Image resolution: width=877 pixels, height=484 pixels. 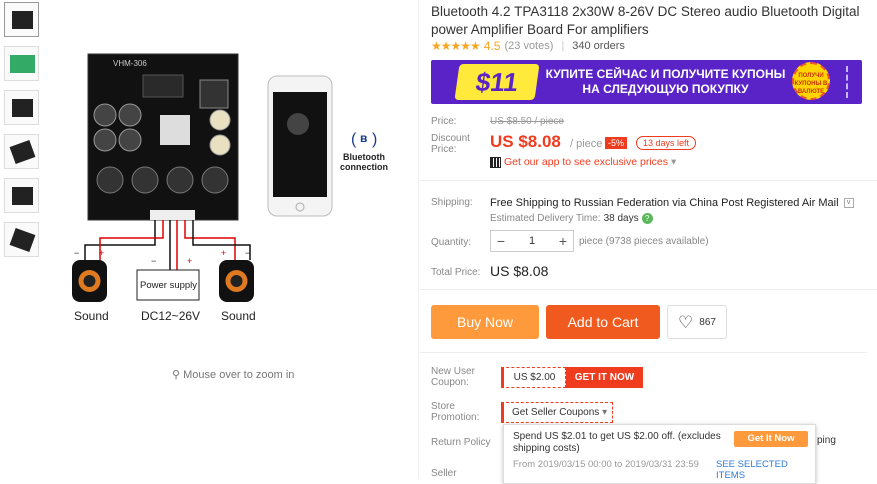 What do you see at coordinates (450, 144) in the screenshot?
I see `discount-price-label: Discount Price:` at bounding box center [450, 144].